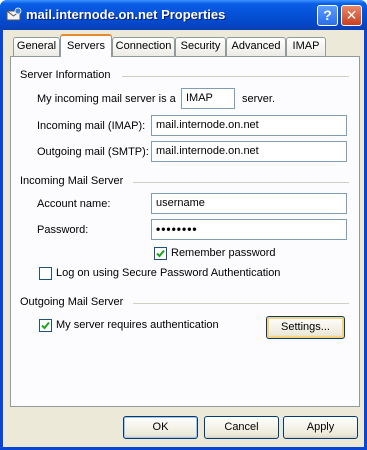 The image size is (367, 450). Describe the element at coordinates (36, 46) in the screenshot. I see `tab-general: General` at that location.